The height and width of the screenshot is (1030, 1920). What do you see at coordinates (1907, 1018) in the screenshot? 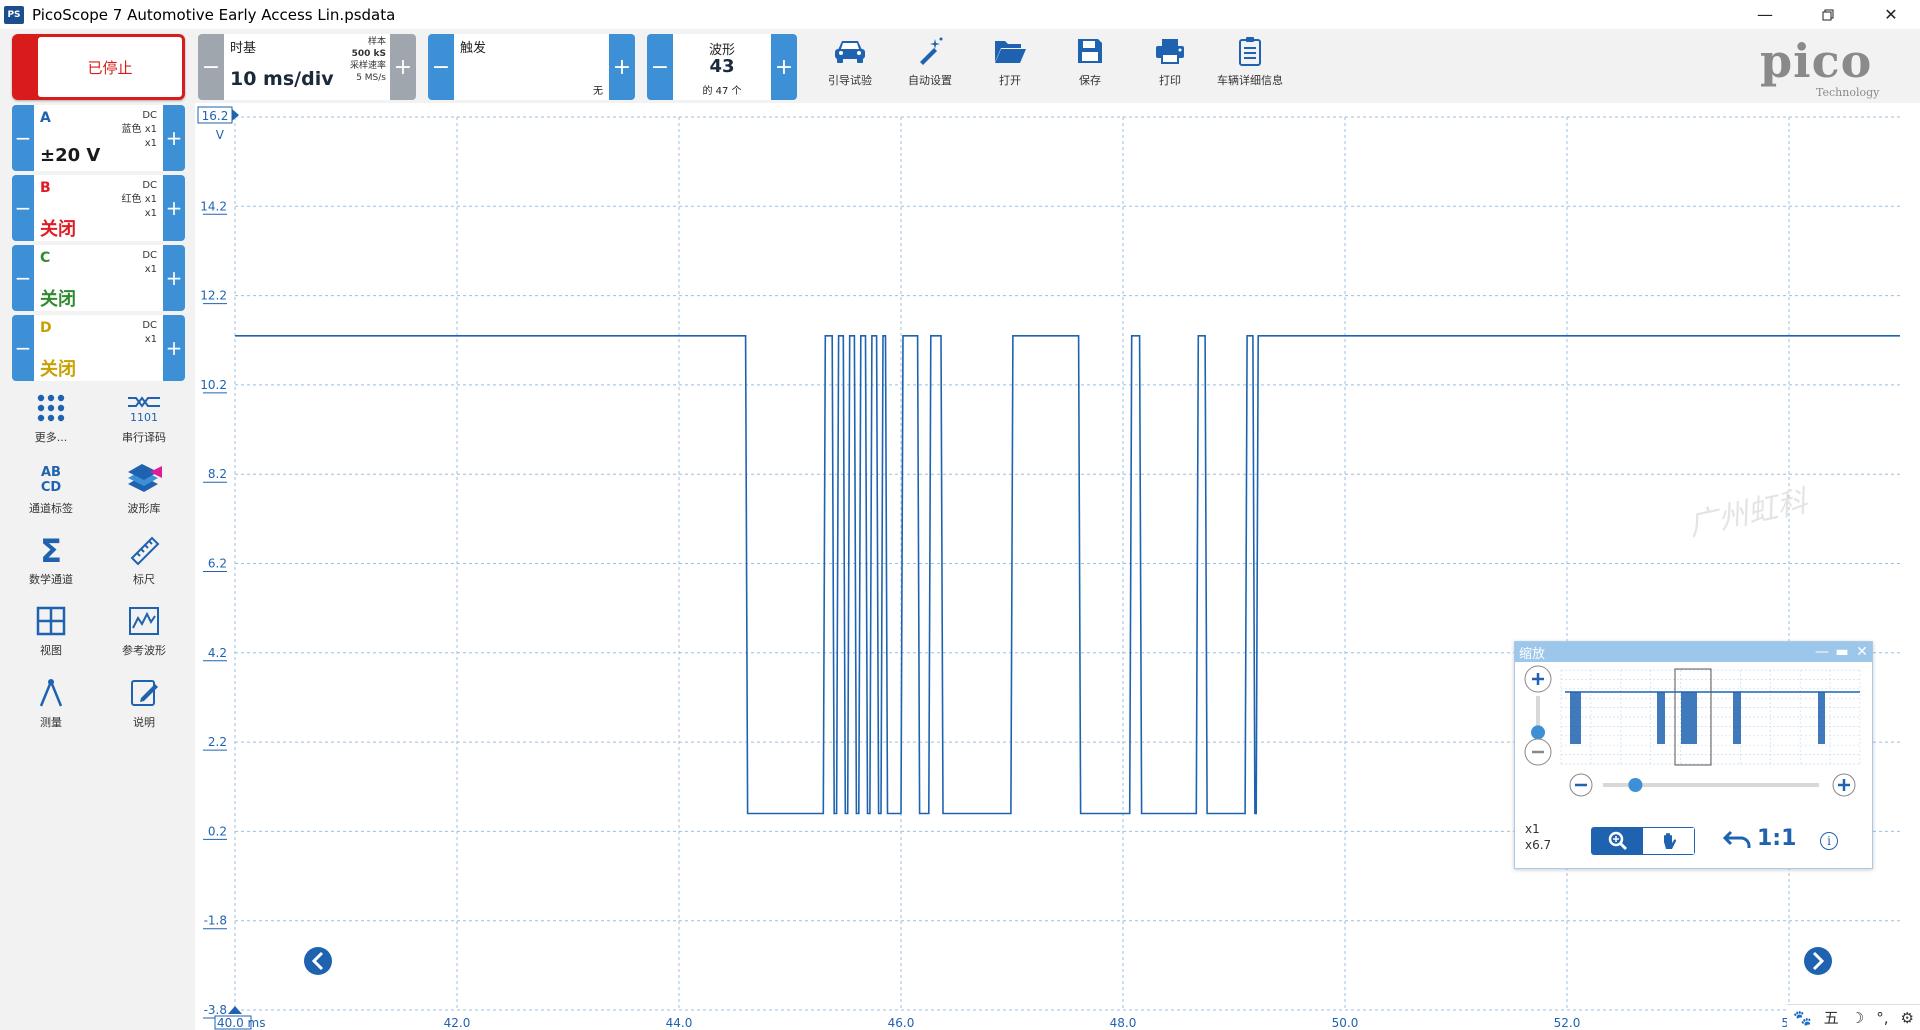
I see `tray-icon-4: ⚙` at bounding box center [1907, 1018].